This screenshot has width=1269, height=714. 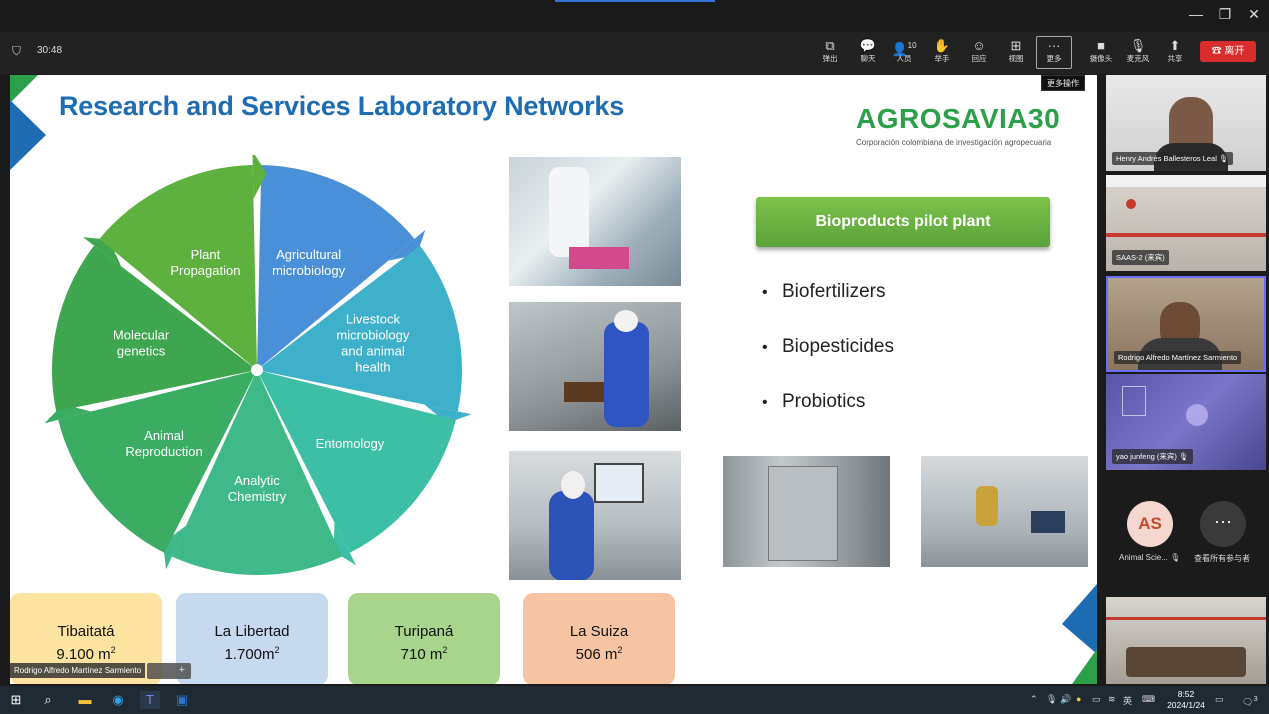 What do you see at coordinates (1234, 51) in the screenshot?
I see `leave-label: 离开` at bounding box center [1234, 51].